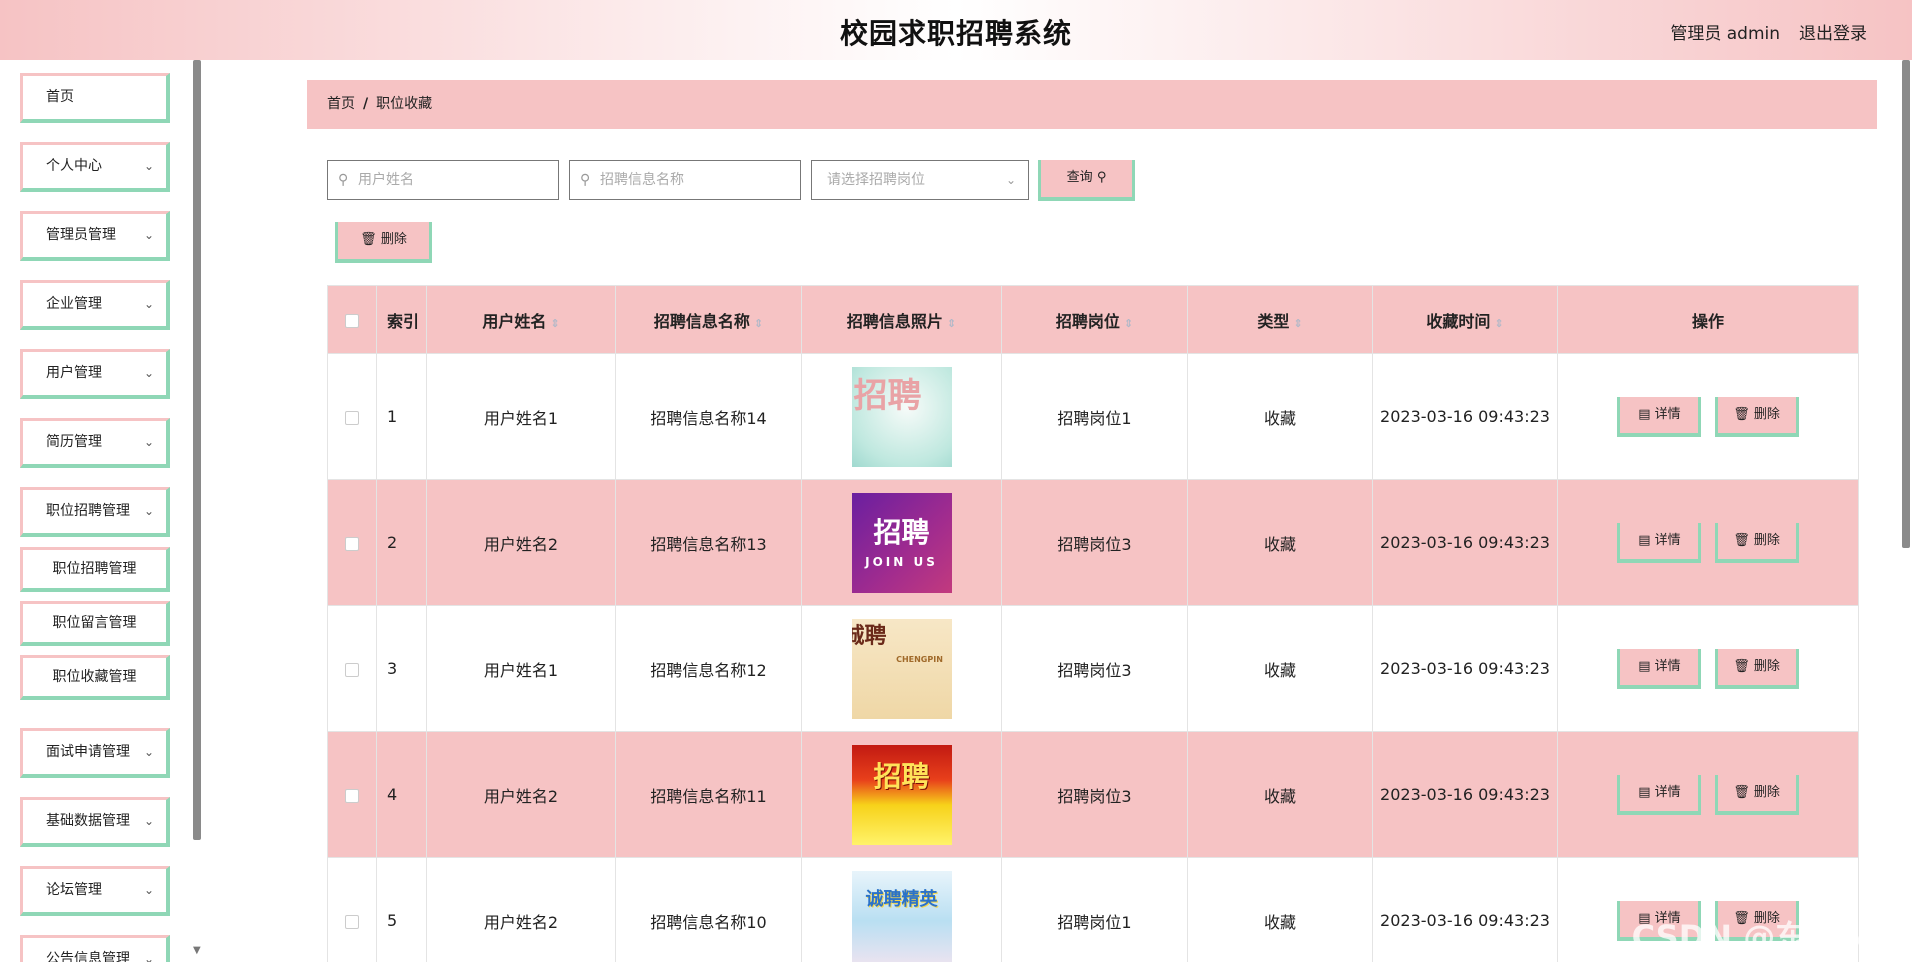 This screenshot has height=962, width=1912. Describe the element at coordinates (95, 948) in the screenshot. I see `sidebar-item-notice: 公告信息管理 ⌄` at that location.